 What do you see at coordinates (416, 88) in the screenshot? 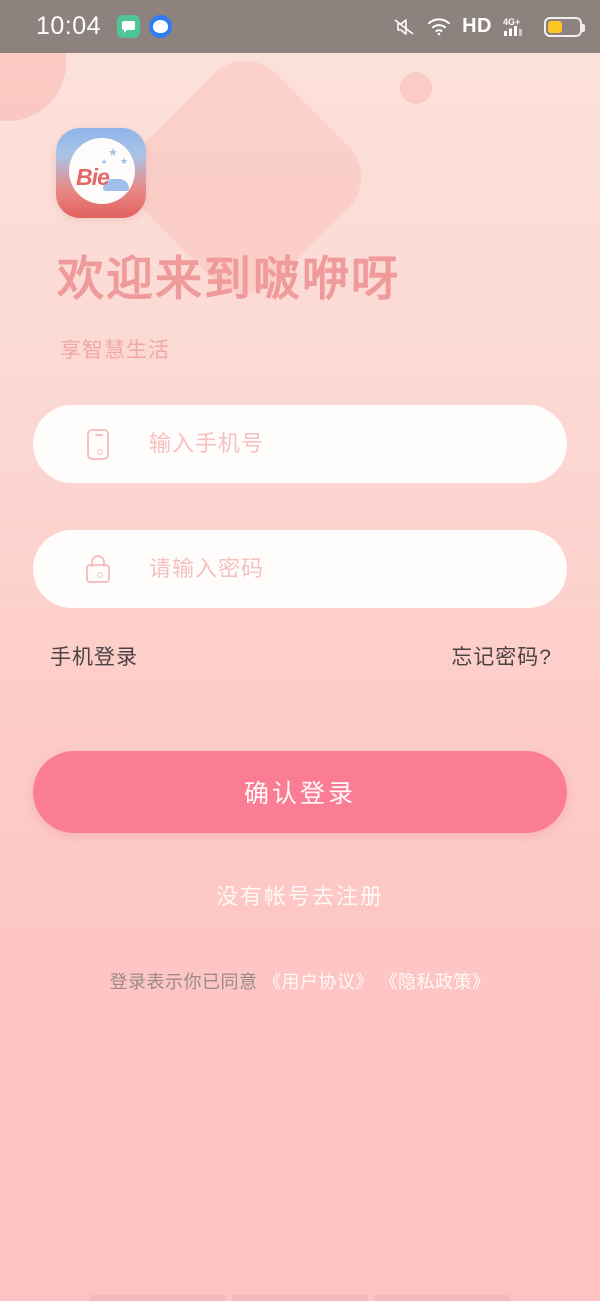
I see `decor-circle-top-right` at bounding box center [416, 88].